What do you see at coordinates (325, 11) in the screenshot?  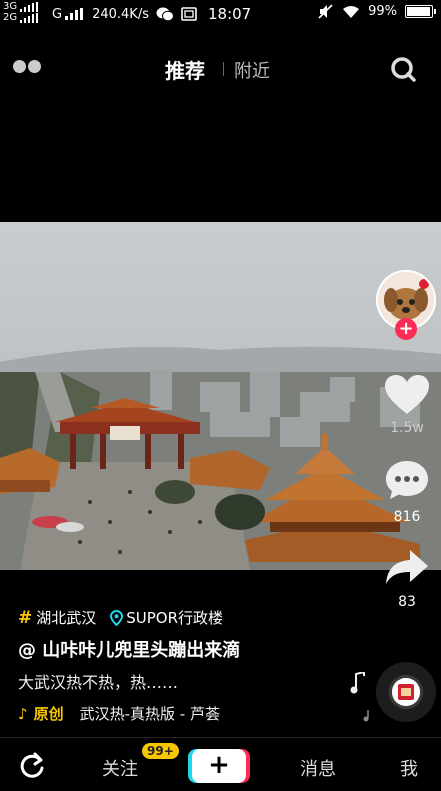 I see `mute-icon` at bounding box center [325, 11].